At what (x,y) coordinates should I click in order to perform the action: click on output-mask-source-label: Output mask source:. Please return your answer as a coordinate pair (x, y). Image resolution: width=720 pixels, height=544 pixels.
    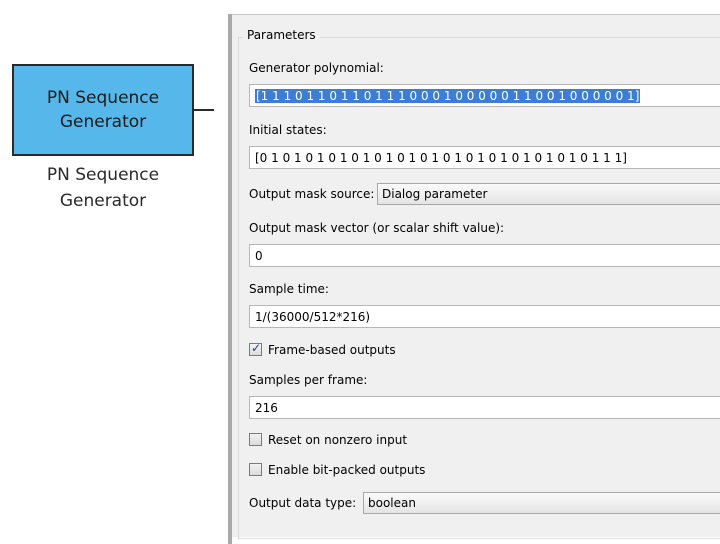
    Looking at the image, I should click on (312, 194).